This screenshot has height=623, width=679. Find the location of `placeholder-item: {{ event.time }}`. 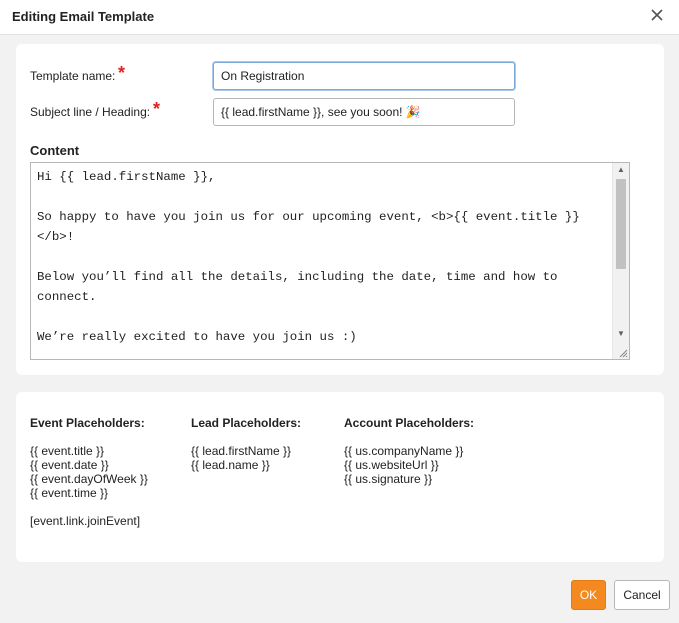

placeholder-item: {{ event.time }} is located at coordinates (69, 493).